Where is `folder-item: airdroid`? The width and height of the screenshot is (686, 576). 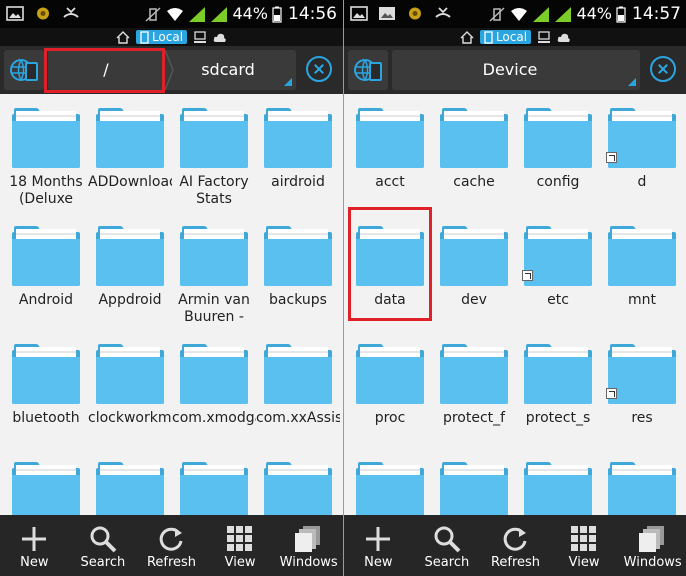
folder-item: airdroid is located at coordinates (298, 153).